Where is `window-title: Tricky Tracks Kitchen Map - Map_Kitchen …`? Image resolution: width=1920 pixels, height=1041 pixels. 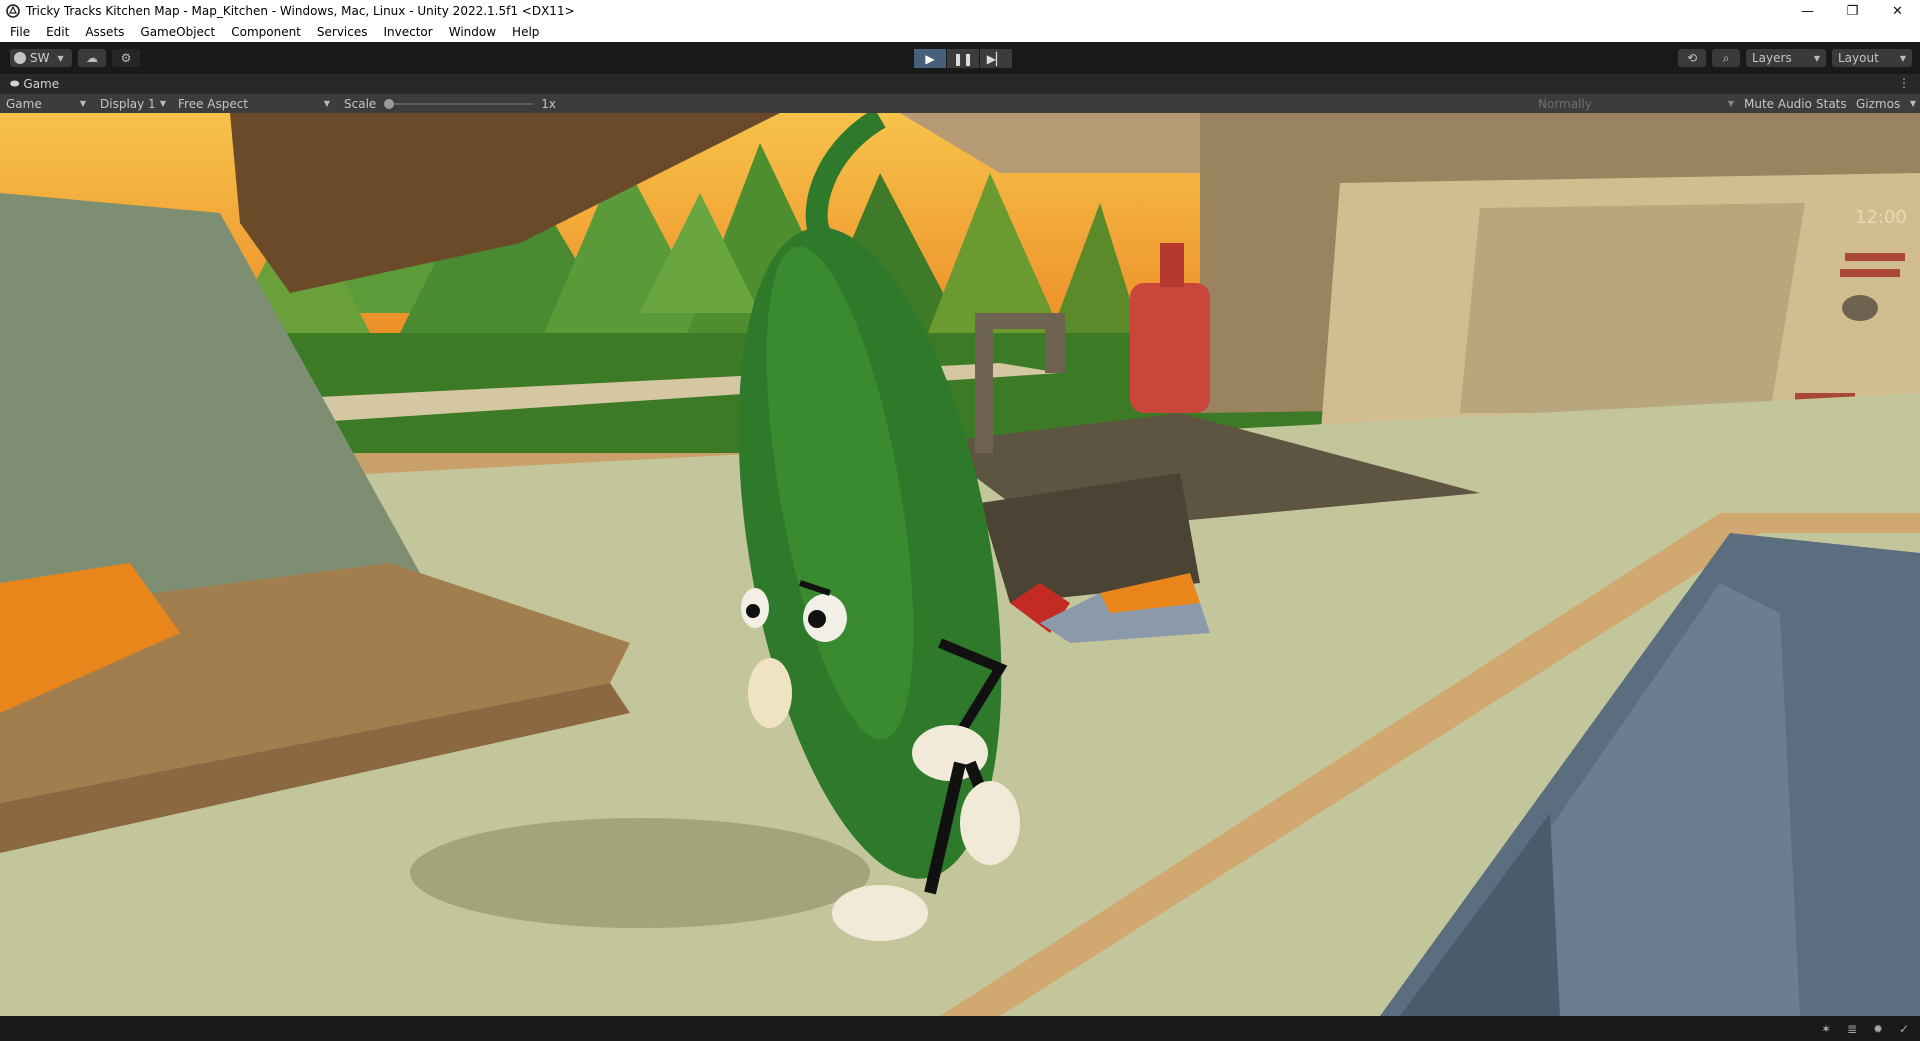 window-title: Tricky Tracks Kitchen Map - Map_Kitchen … is located at coordinates (300, 11).